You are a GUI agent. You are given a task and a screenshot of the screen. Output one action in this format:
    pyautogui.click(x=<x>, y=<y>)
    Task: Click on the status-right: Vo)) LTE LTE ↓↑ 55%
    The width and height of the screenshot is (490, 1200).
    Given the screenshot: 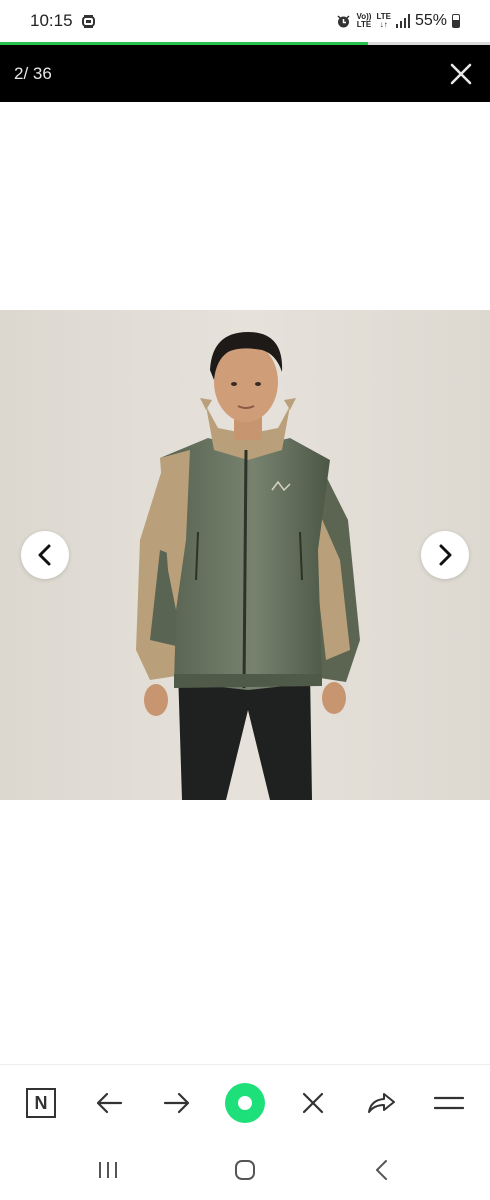 What is the action you would take?
    pyautogui.click(x=398, y=21)
    